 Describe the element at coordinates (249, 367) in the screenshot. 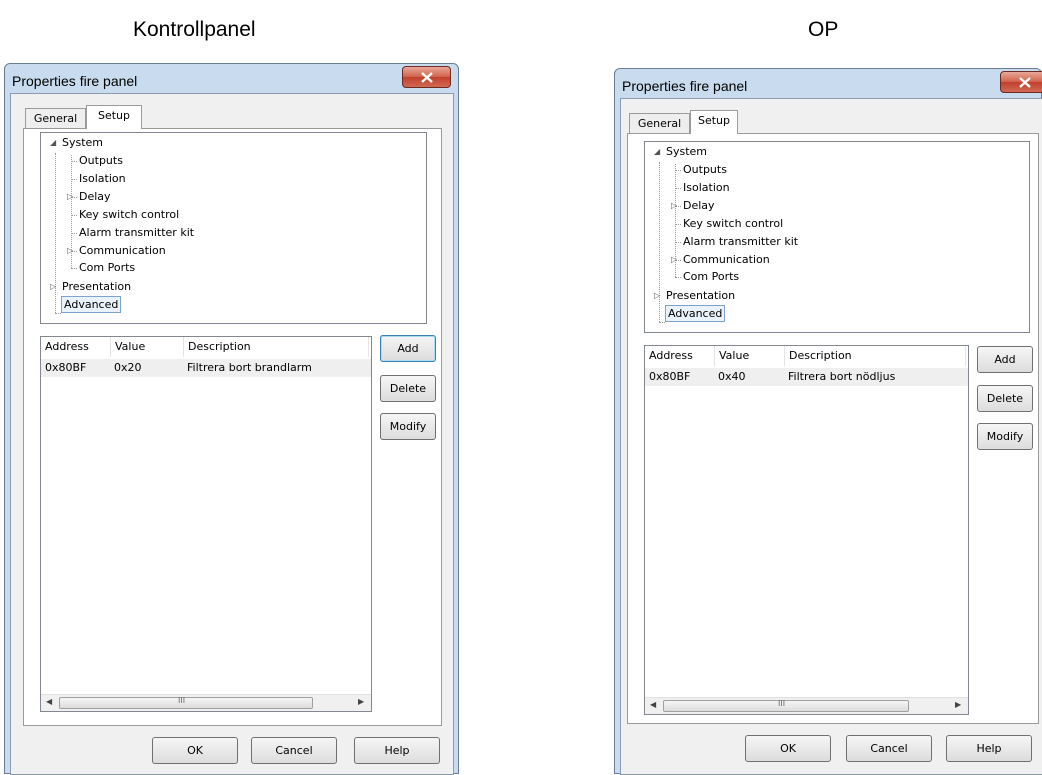

I see `row-description: Filtrera bort brandlarm` at that location.